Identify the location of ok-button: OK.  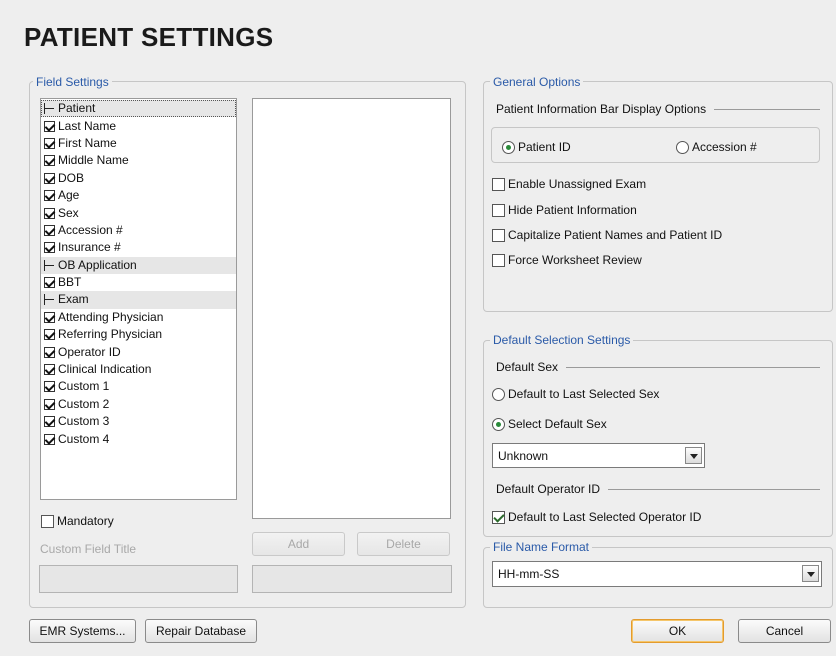
(677, 631).